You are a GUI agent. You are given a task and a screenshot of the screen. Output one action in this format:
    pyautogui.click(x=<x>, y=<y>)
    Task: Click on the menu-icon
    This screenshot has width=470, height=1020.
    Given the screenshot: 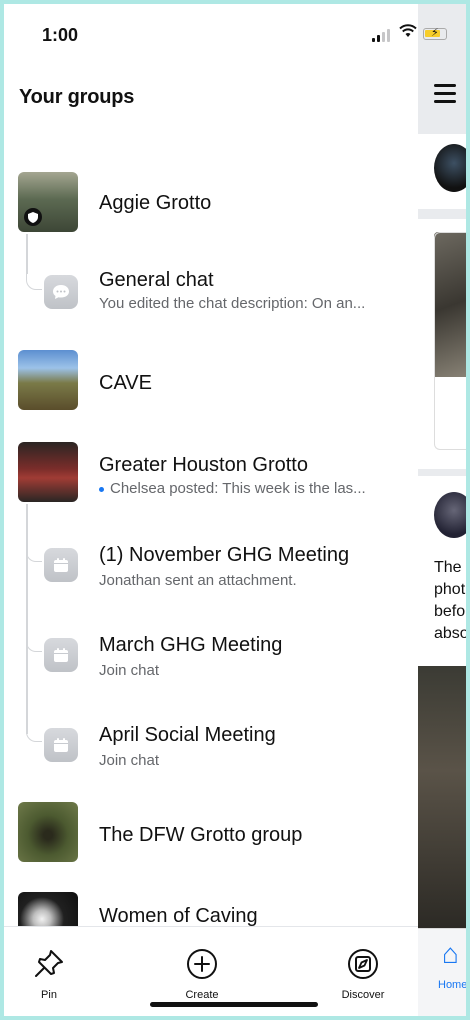 What is the action you would take?
    pyautogui.click(x=445, y=96)
    